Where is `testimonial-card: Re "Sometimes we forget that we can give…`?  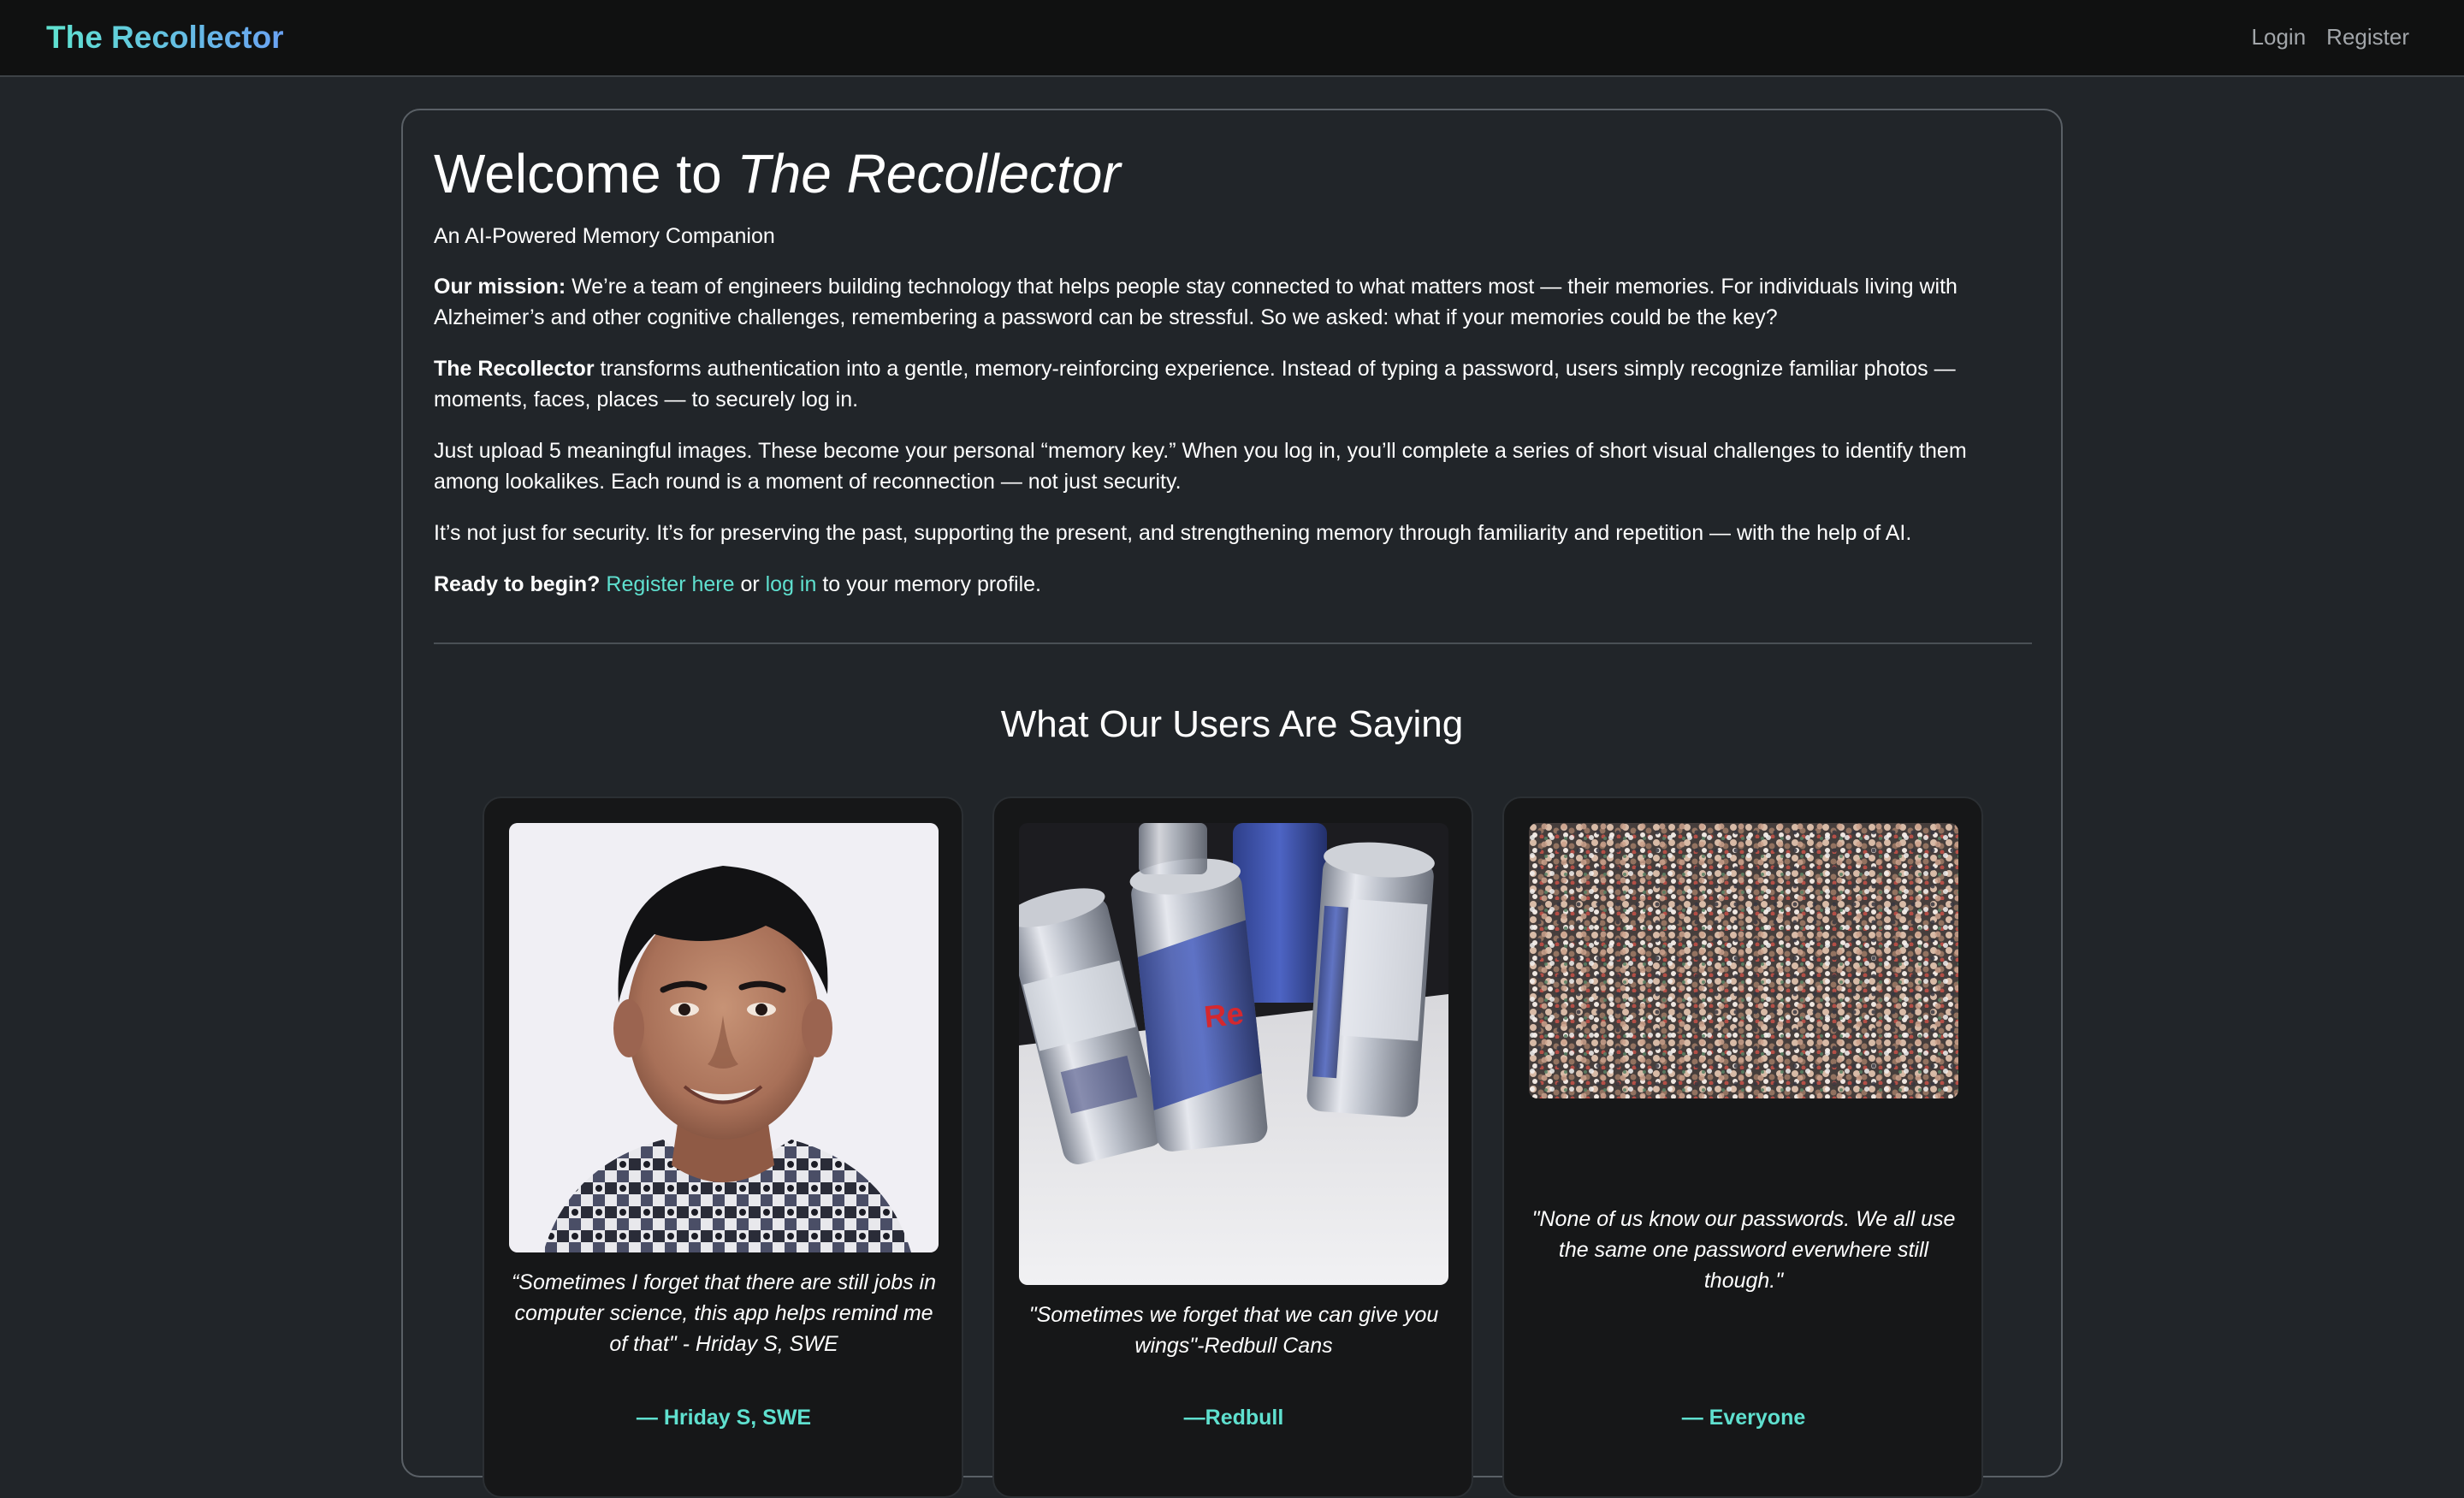 testimonial-card: Re "Sometimes we forget that we can give… is located at coordinates (1232, 1147).